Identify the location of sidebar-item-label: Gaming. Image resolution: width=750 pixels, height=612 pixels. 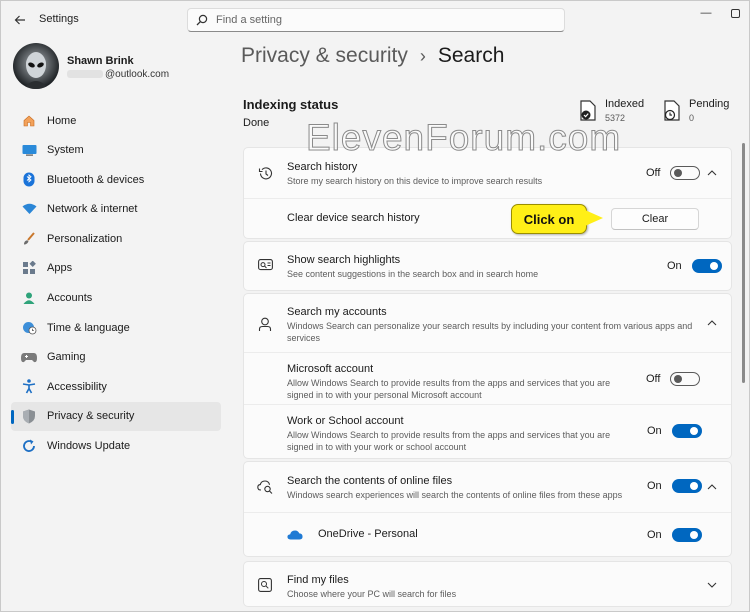
(66, 357).